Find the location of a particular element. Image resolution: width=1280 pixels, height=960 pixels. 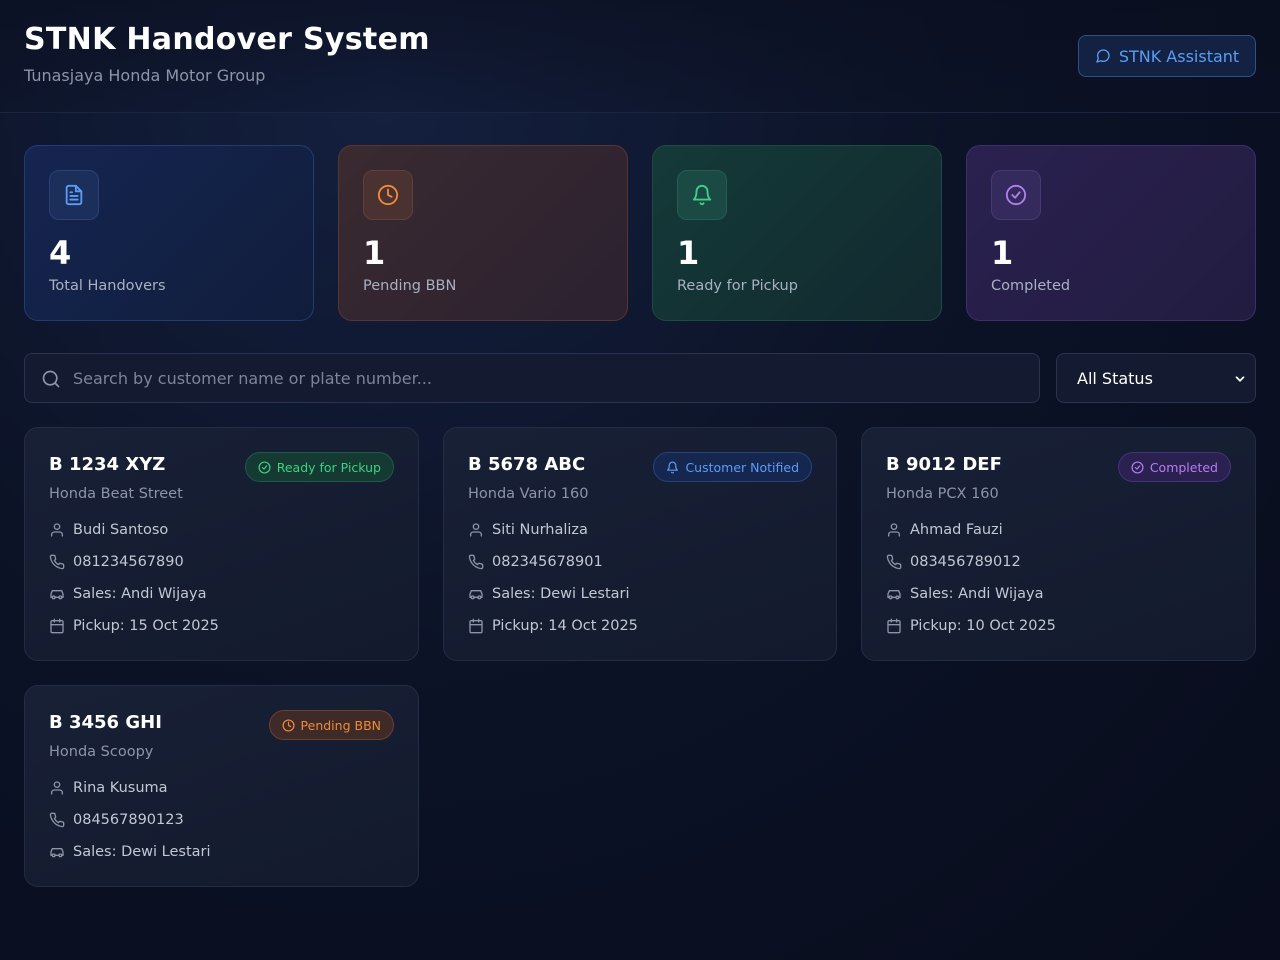

customer-row: Rina Kusuma is located at coordinates (108, 788).